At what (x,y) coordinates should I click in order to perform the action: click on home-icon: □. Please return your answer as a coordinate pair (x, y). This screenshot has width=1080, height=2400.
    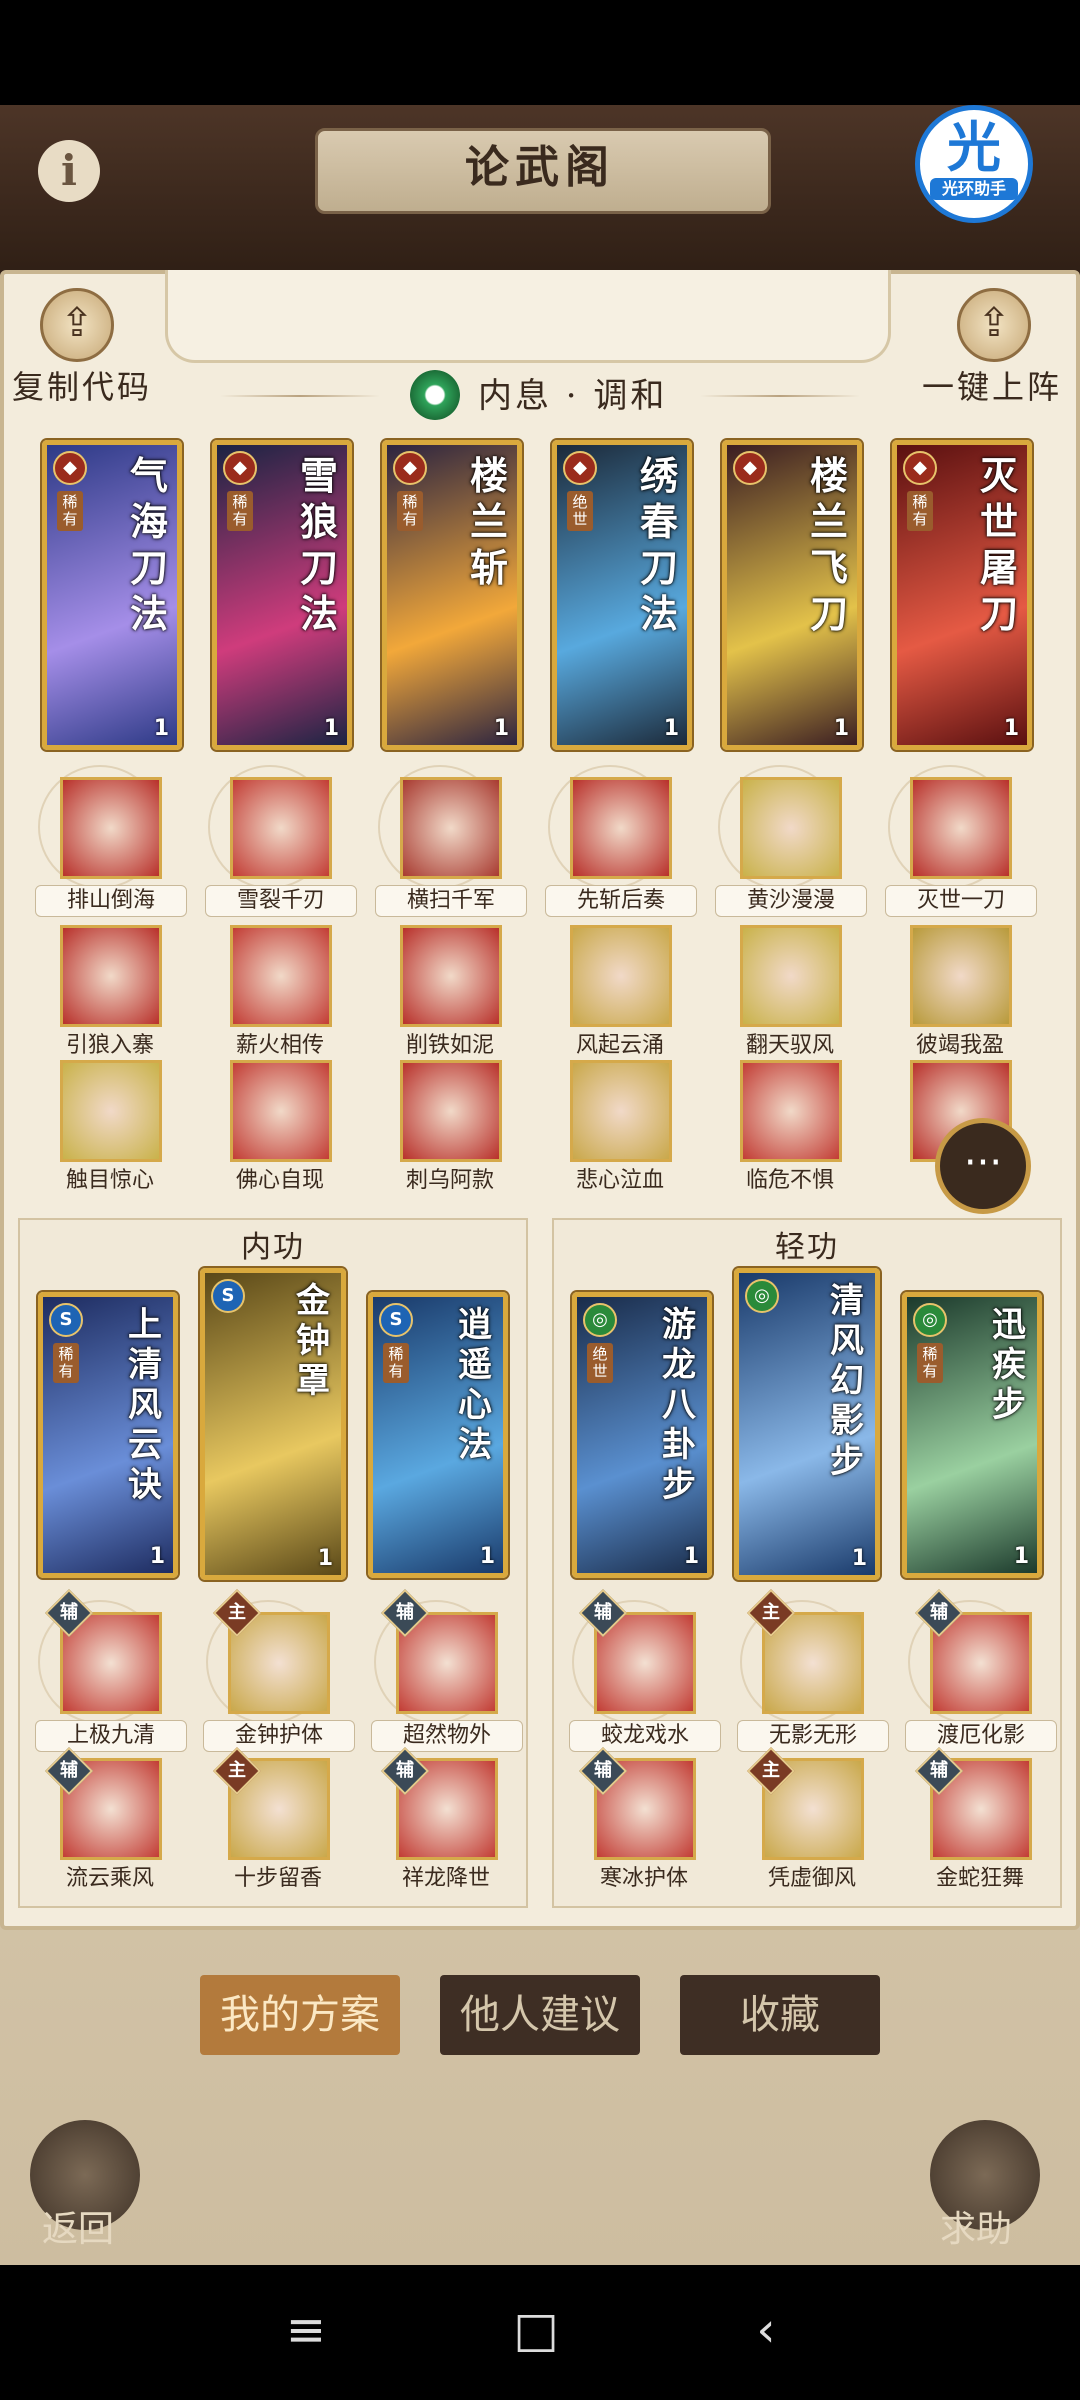
    Looking at the image, I should click on (536, 2330).